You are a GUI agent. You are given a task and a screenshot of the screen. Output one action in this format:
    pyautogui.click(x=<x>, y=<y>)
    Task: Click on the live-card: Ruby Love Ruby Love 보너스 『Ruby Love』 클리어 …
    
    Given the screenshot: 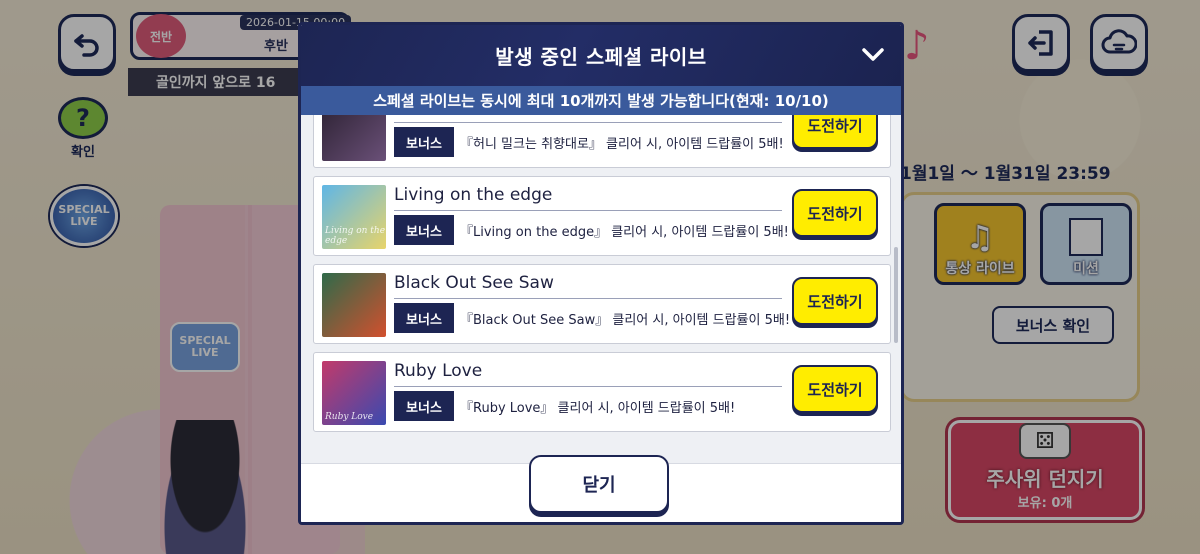 What is the action you would take?
    pyautogui.click(x=602, y=392)
    